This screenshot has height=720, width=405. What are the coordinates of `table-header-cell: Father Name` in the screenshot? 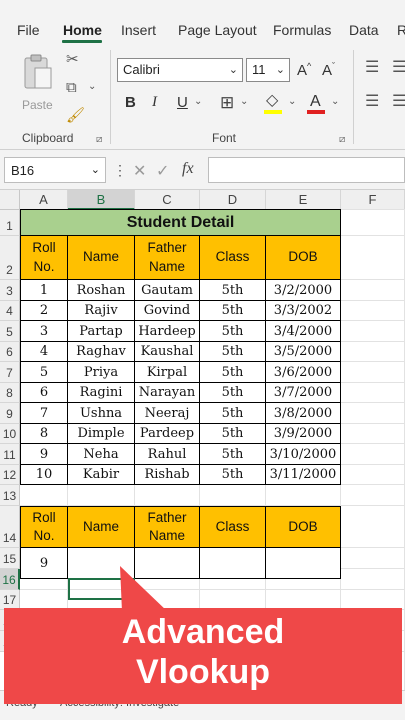 It's located at (167, 258).